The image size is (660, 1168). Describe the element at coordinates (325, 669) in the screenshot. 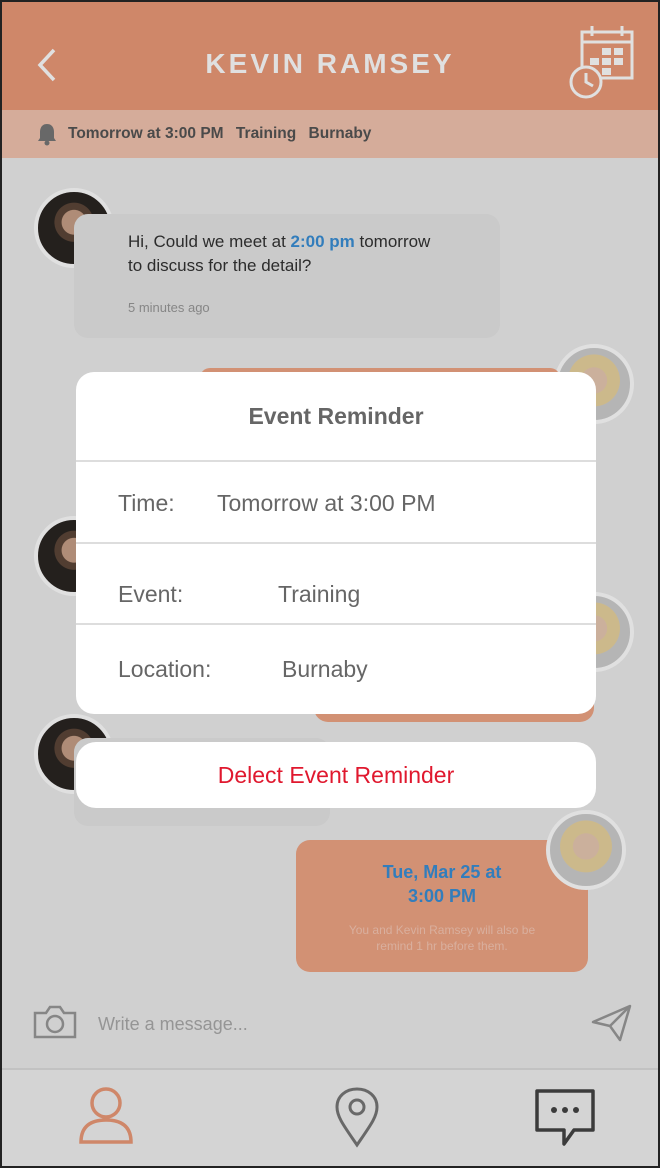

I see `location-value: Burnaby` at that location.